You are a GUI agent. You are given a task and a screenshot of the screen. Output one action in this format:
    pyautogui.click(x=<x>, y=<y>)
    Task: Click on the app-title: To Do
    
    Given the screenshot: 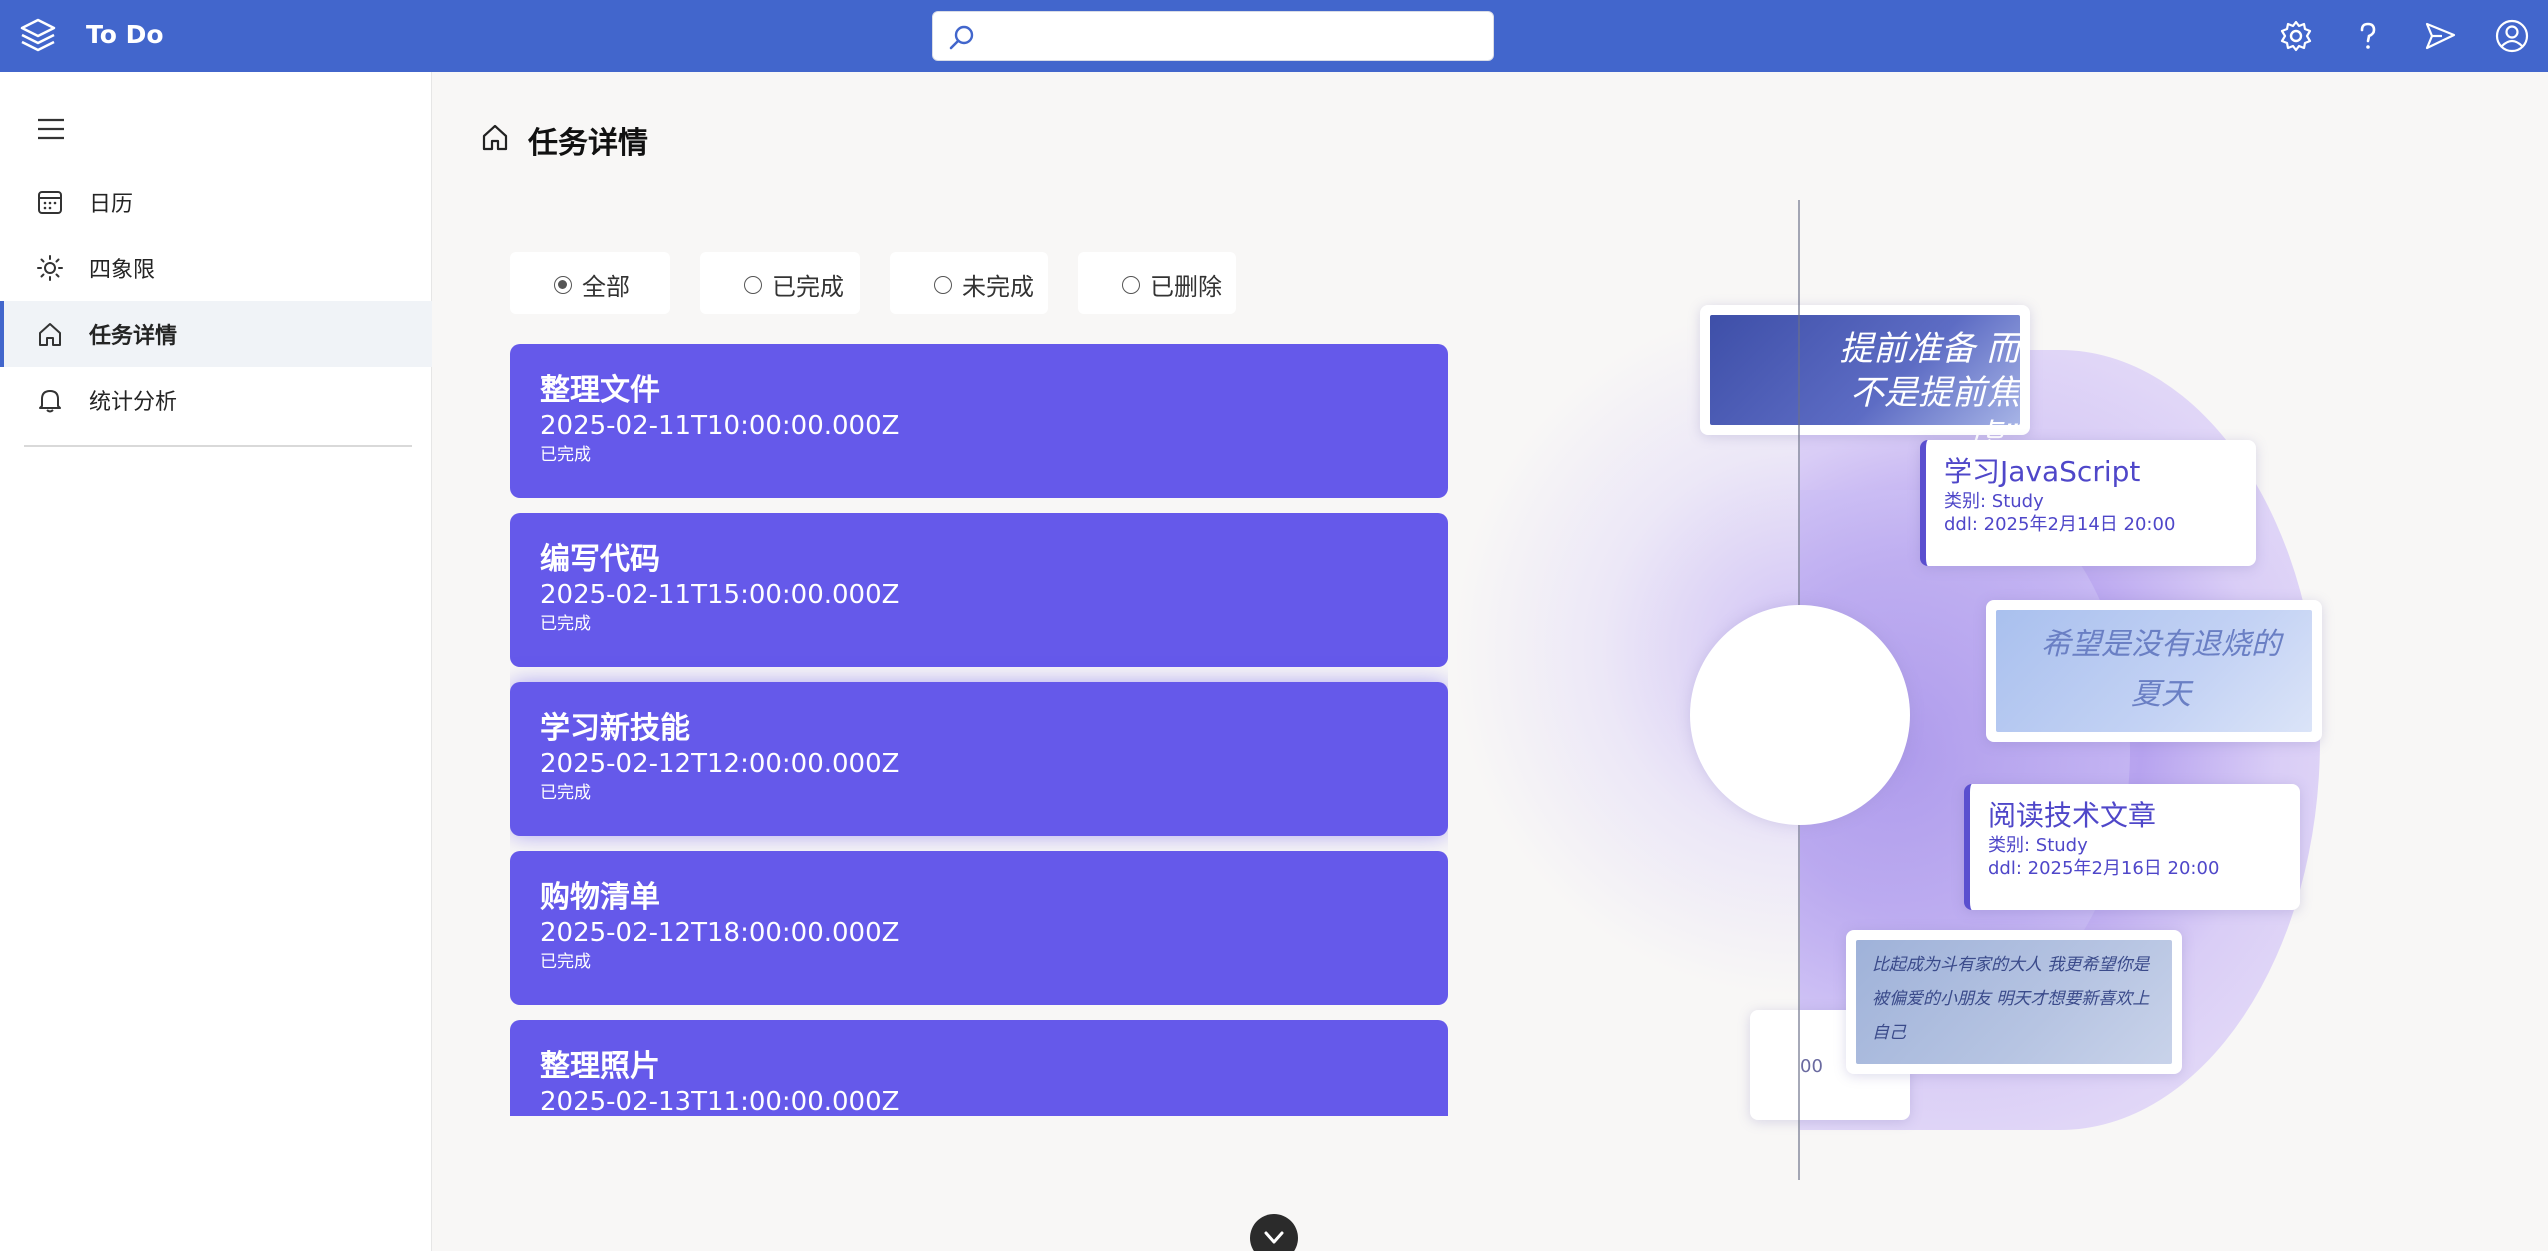 What is the action you would take?
    pyautogui.click(x=125, y=34)
    